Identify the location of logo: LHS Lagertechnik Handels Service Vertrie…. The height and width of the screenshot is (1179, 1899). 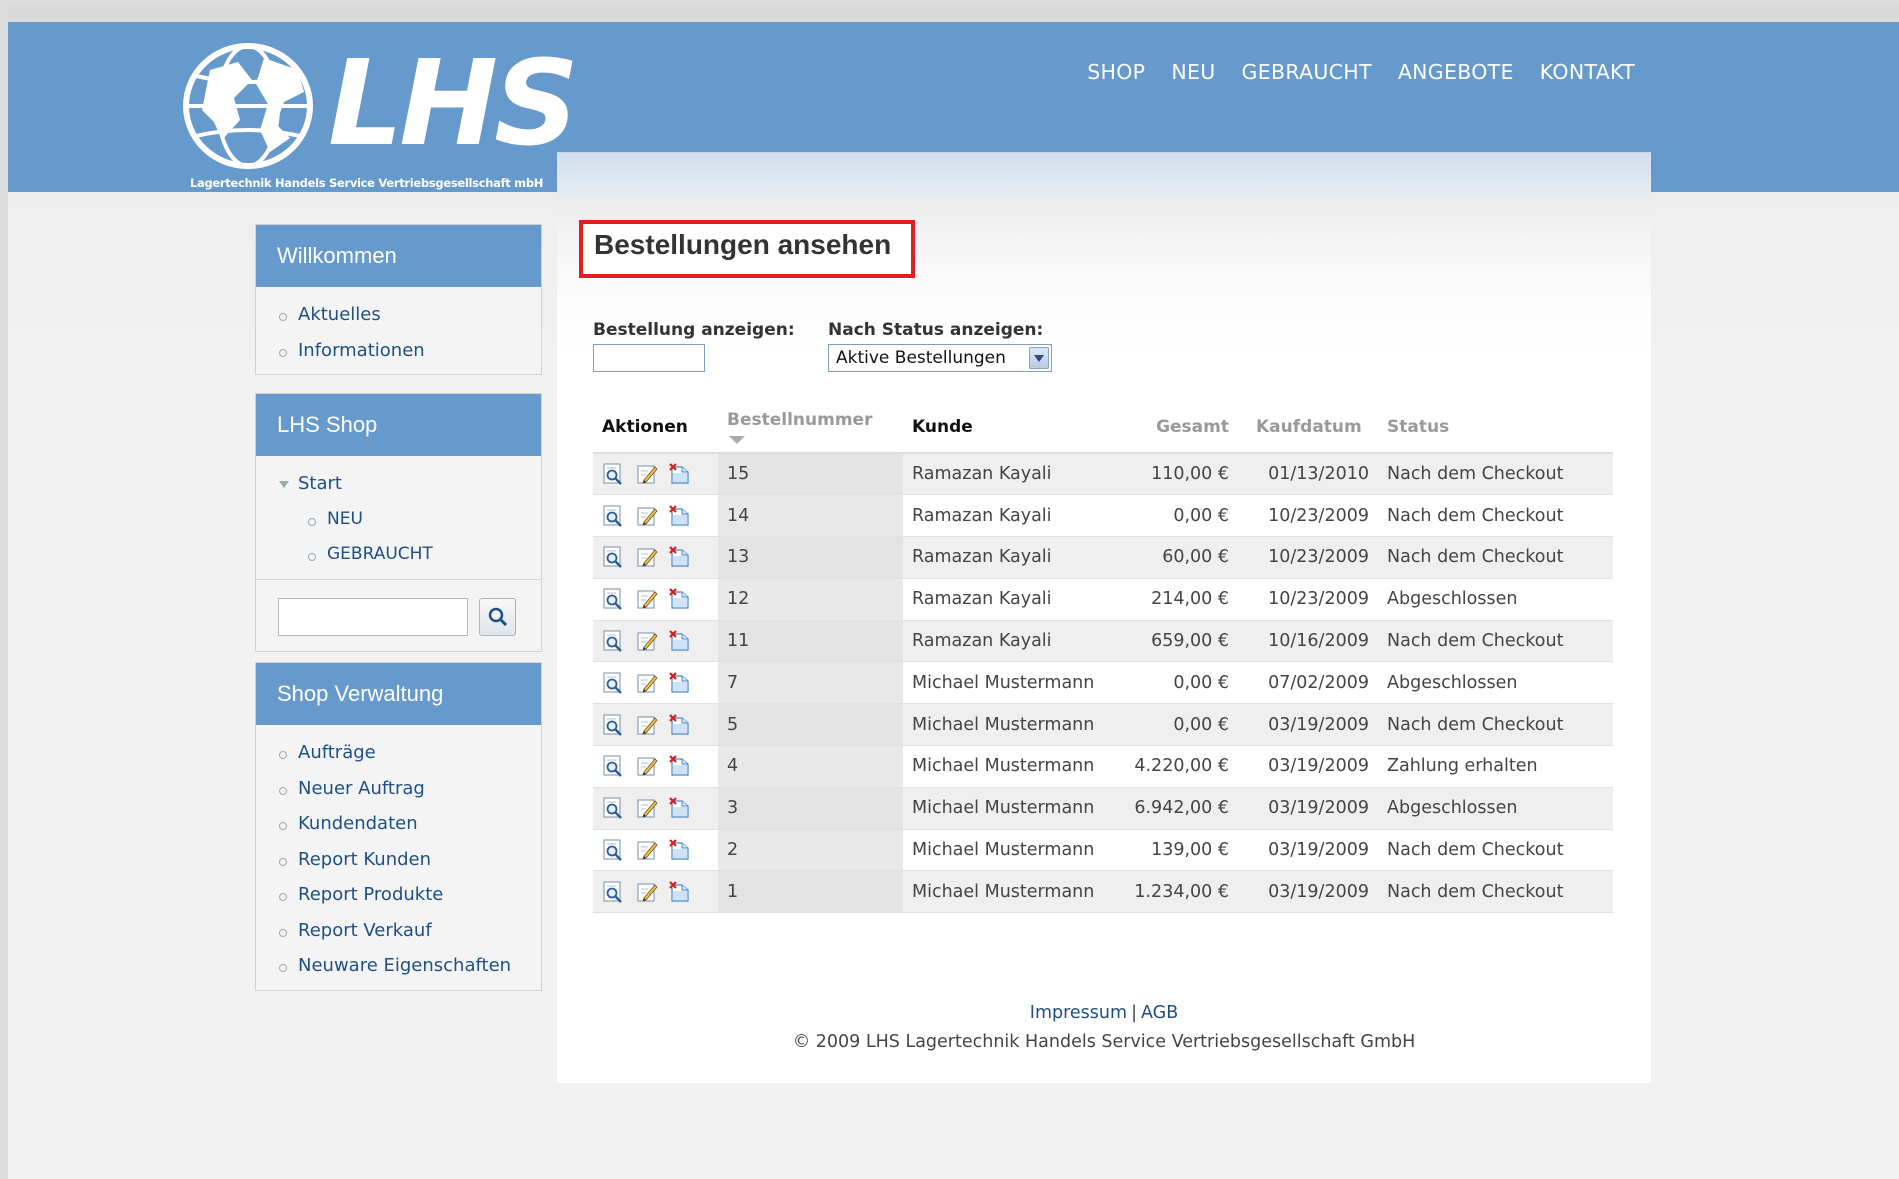
(379, 120).